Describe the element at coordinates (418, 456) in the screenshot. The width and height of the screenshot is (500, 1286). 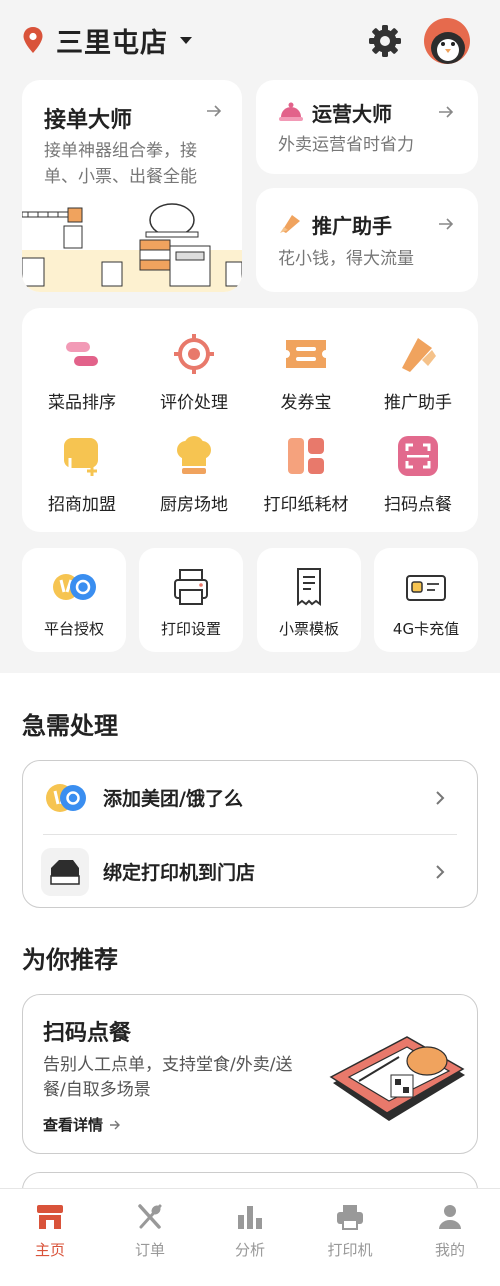
I see `scan-icon` at that location.